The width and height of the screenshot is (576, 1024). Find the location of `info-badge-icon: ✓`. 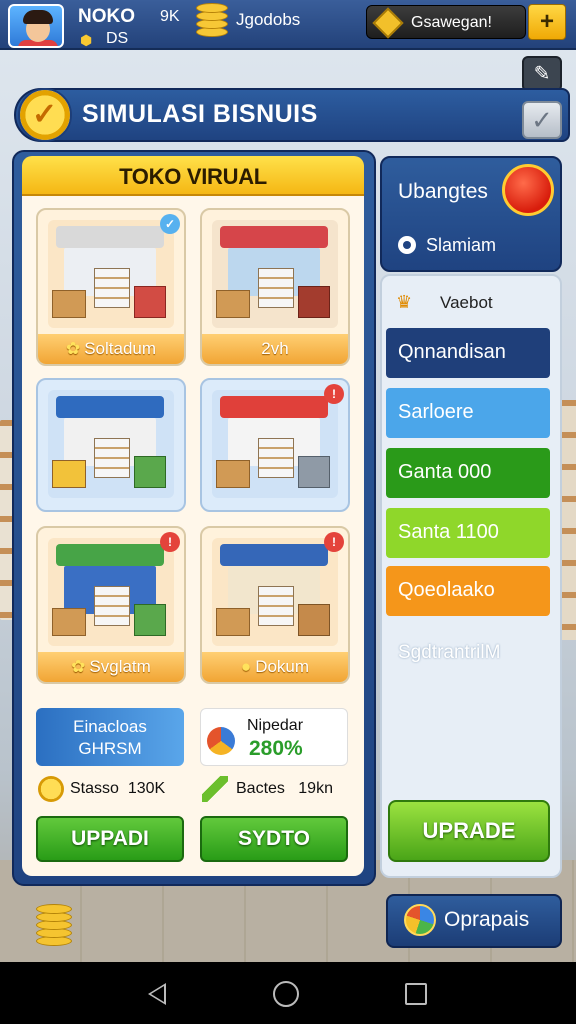

info-badge-icon: ✓ is located at coordinates (170, 224).